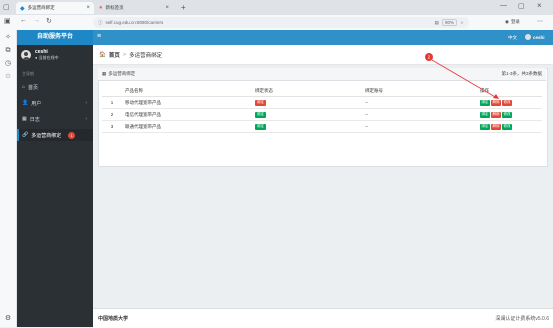 The height and width of the screenshot is (328, 553). I want to click on footer, so click(323, 318).